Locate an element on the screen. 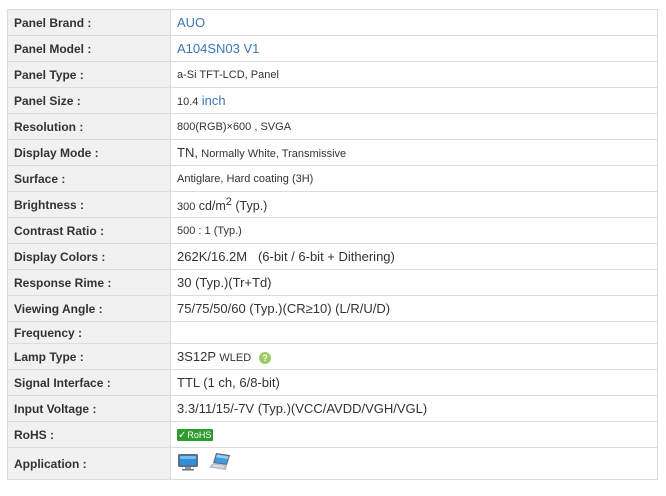 Image resolution: width=666 pixels, height=496 pixels. row-label: Panel Size : is located at coordinates (89, 100).